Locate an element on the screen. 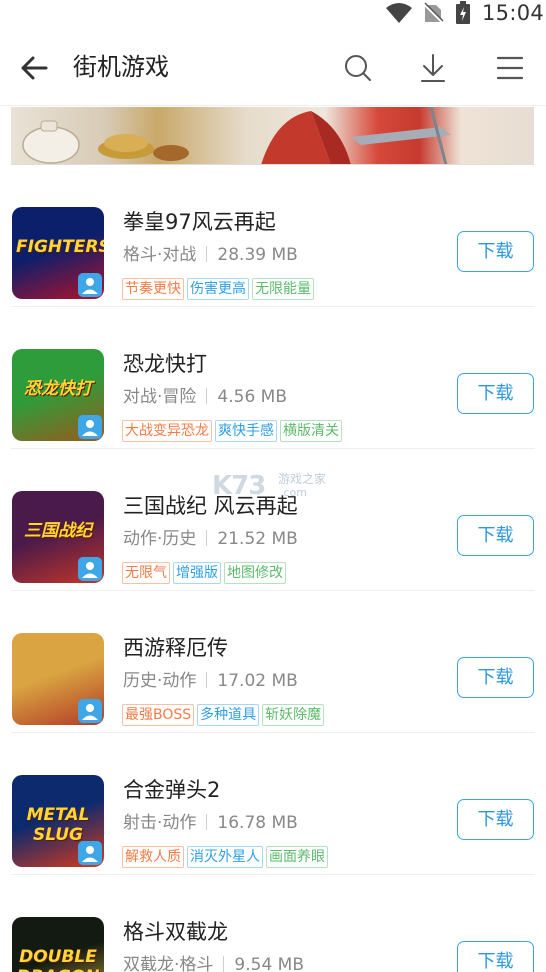  game-tag: 地图修改 is located at coordinates (255, 573).